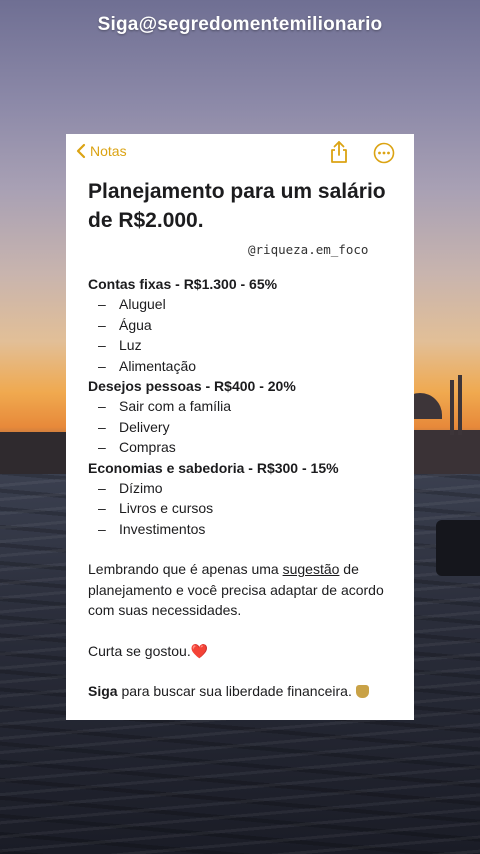 This screenshot has width=480, height=854. Describe the element at coordinates (137, 447) in the screenshot. I see `list-item: – Compras` at that location.